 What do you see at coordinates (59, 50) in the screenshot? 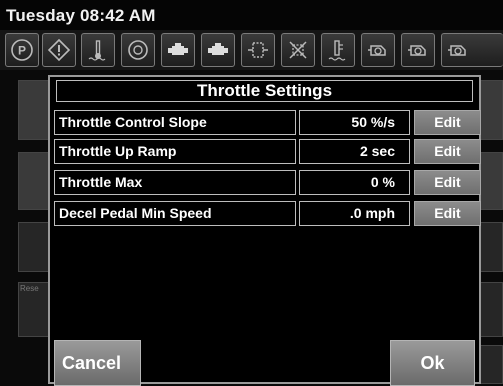
I see `warning-icon` at bounding box center [59, 50].